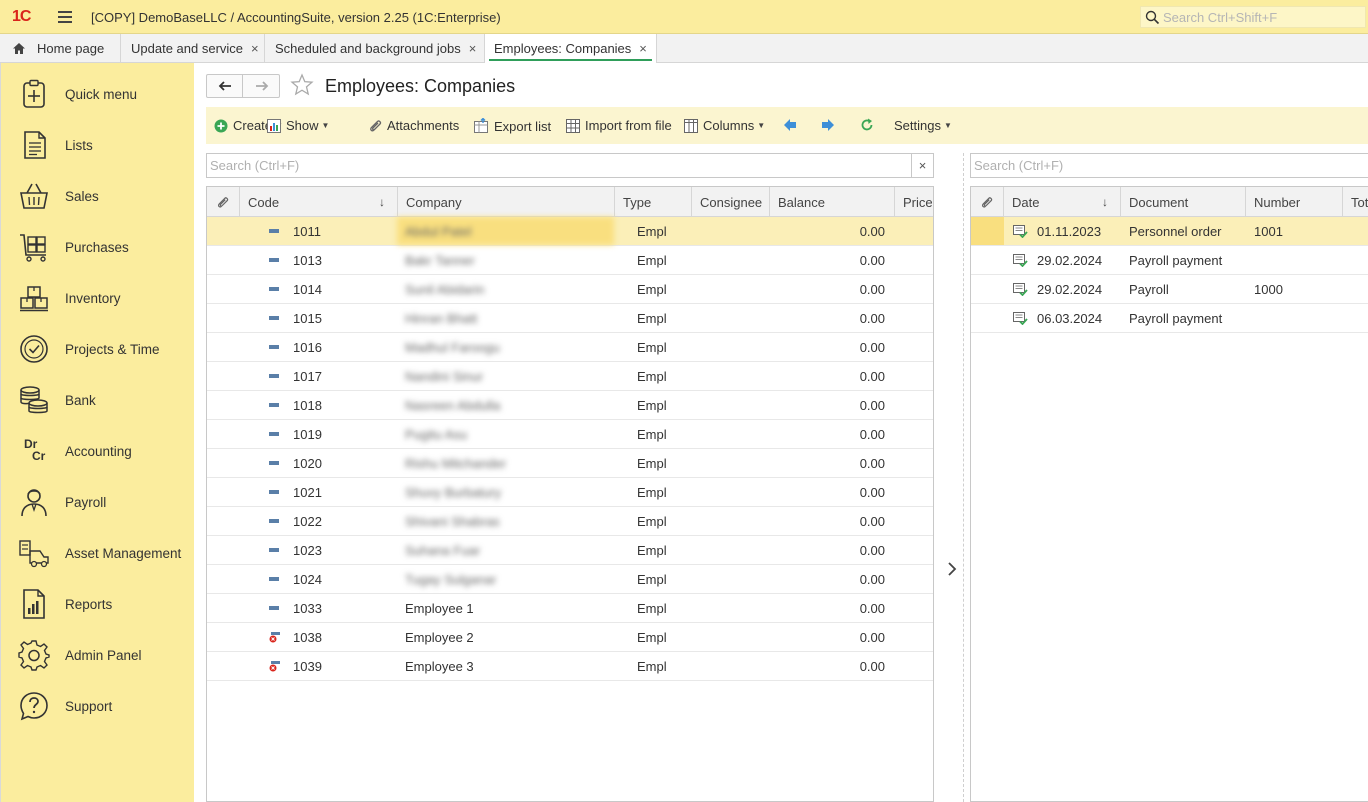 The image size is (1368, 802). Describe the element at coordinates (98, 346) in the screenshot. I see `sidebar-item-projects-time: Projects & Time` at that location.